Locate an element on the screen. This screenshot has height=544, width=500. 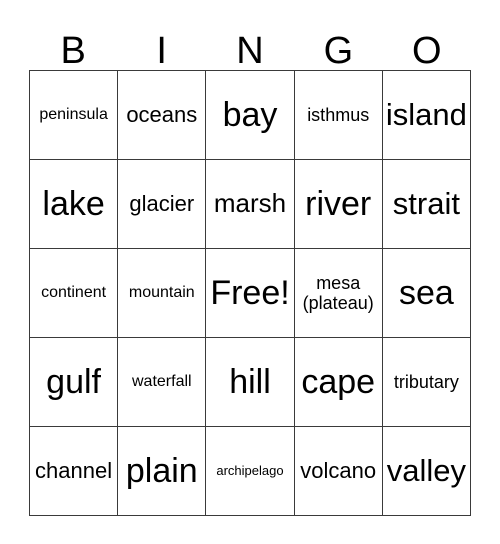
bingo-header-row: B I N G O is located at coordinates (250, 42).